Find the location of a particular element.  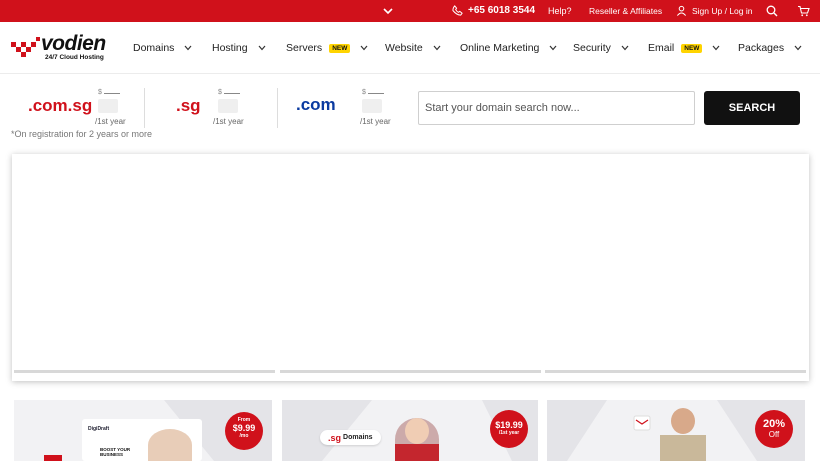

sg-domains-pill: .sg Domains is located at coordinates (350, 437).